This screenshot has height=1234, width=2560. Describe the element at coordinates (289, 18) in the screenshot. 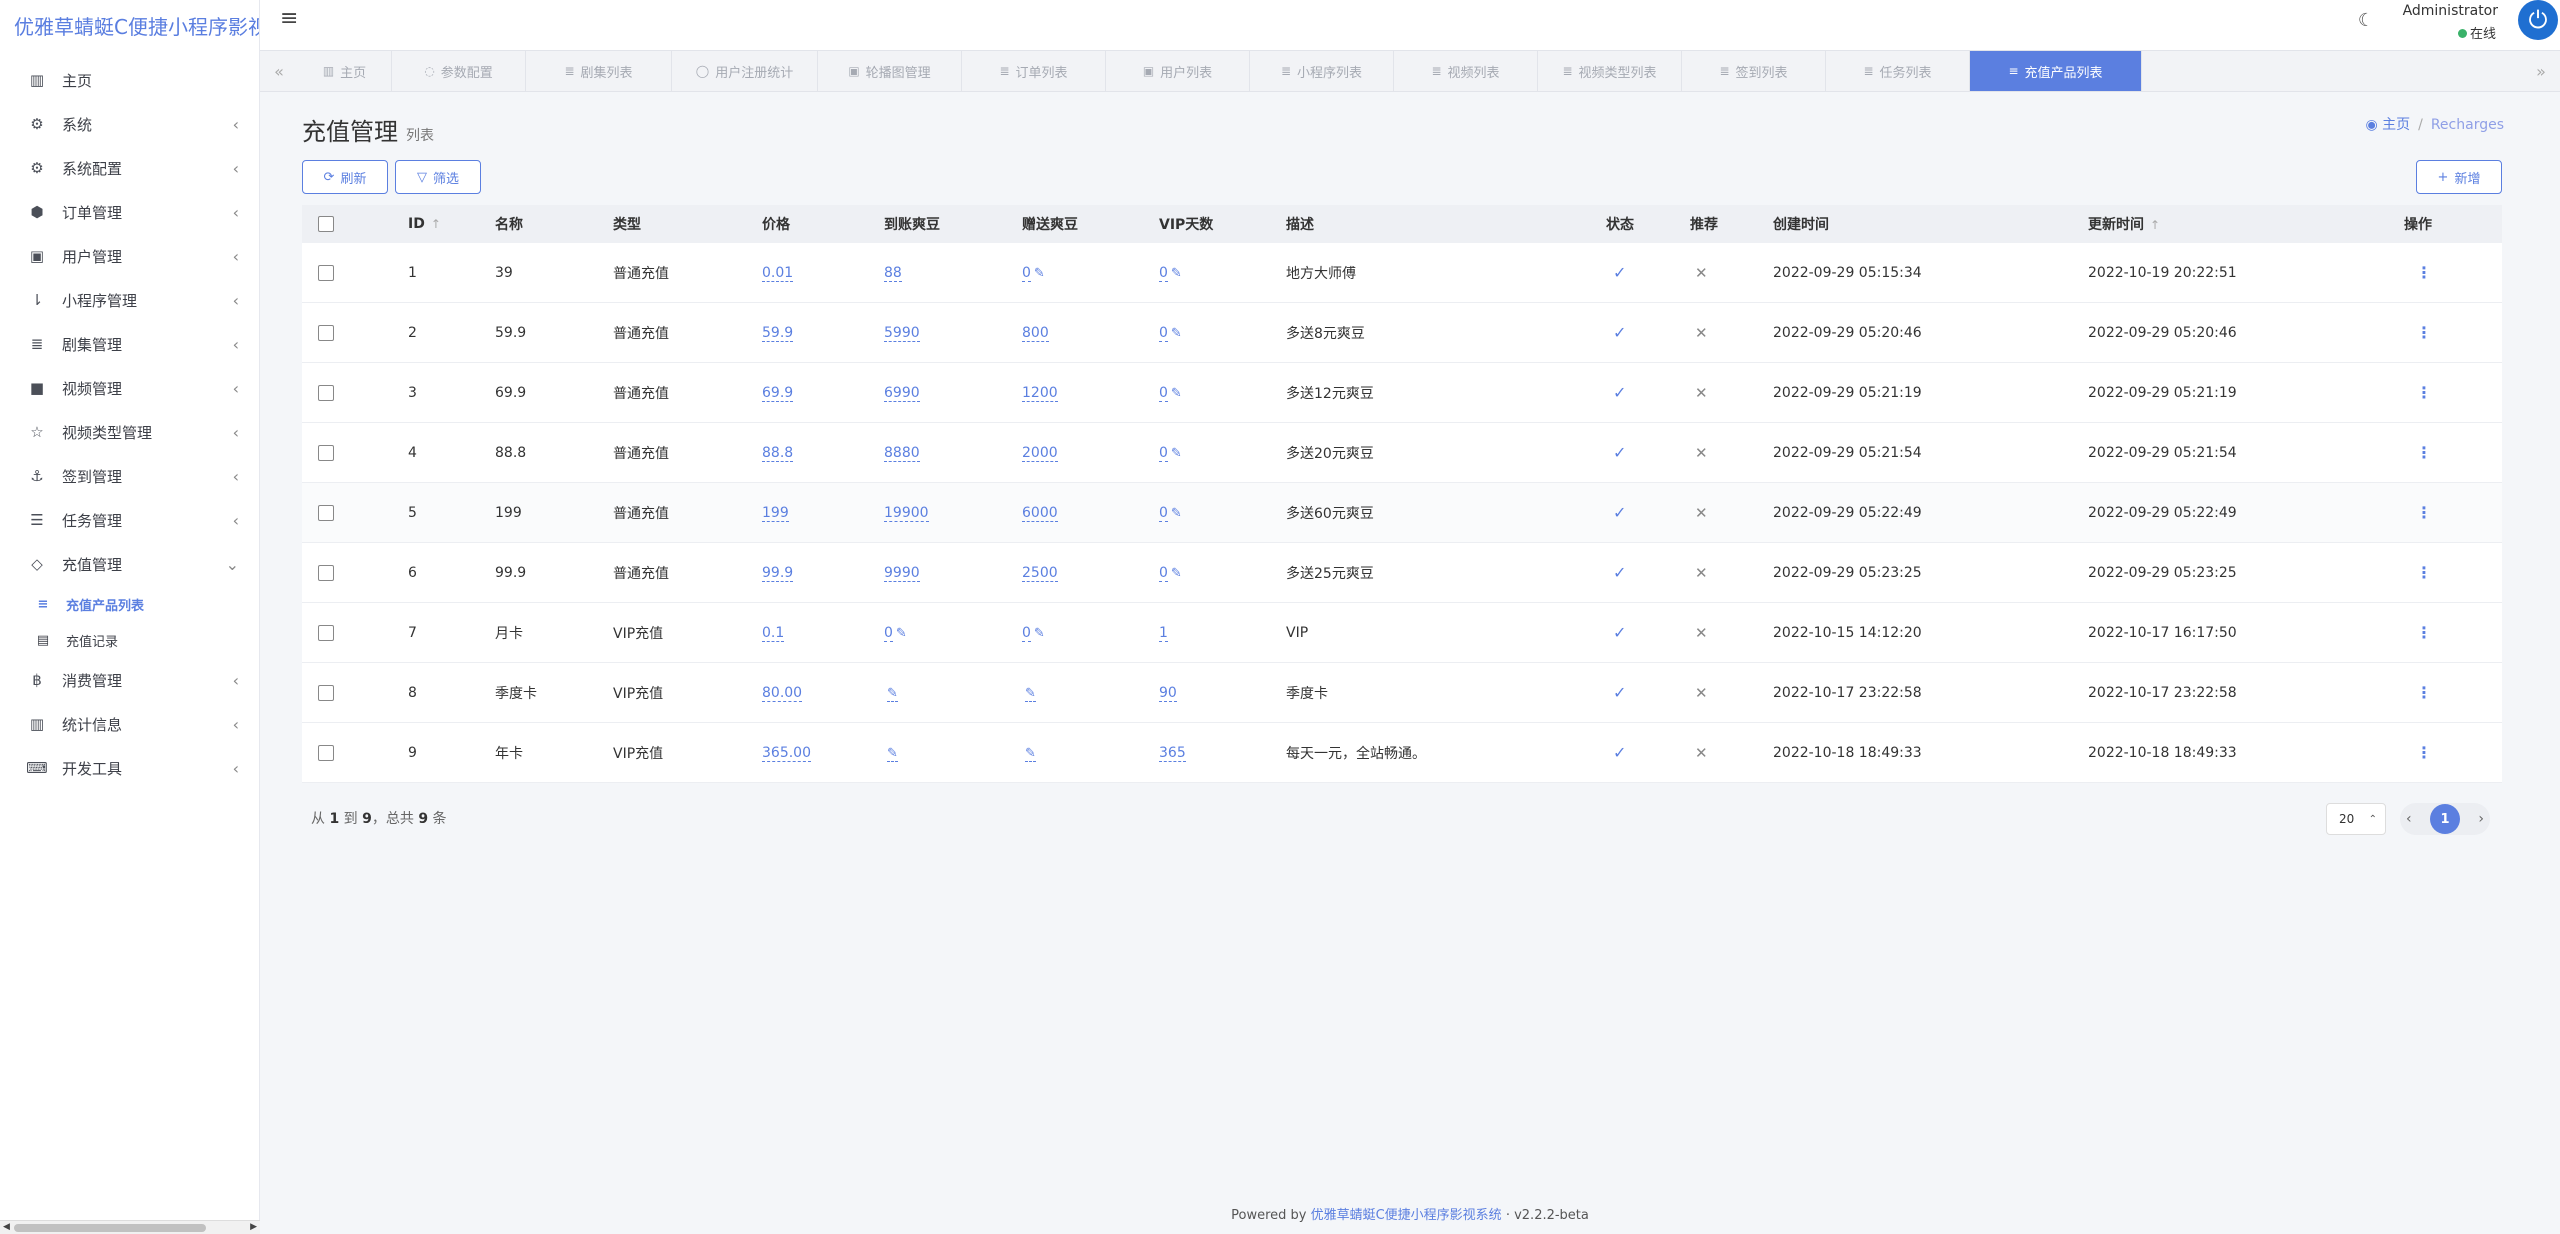

I see `menu-toggle-icon: ≡` at that location.